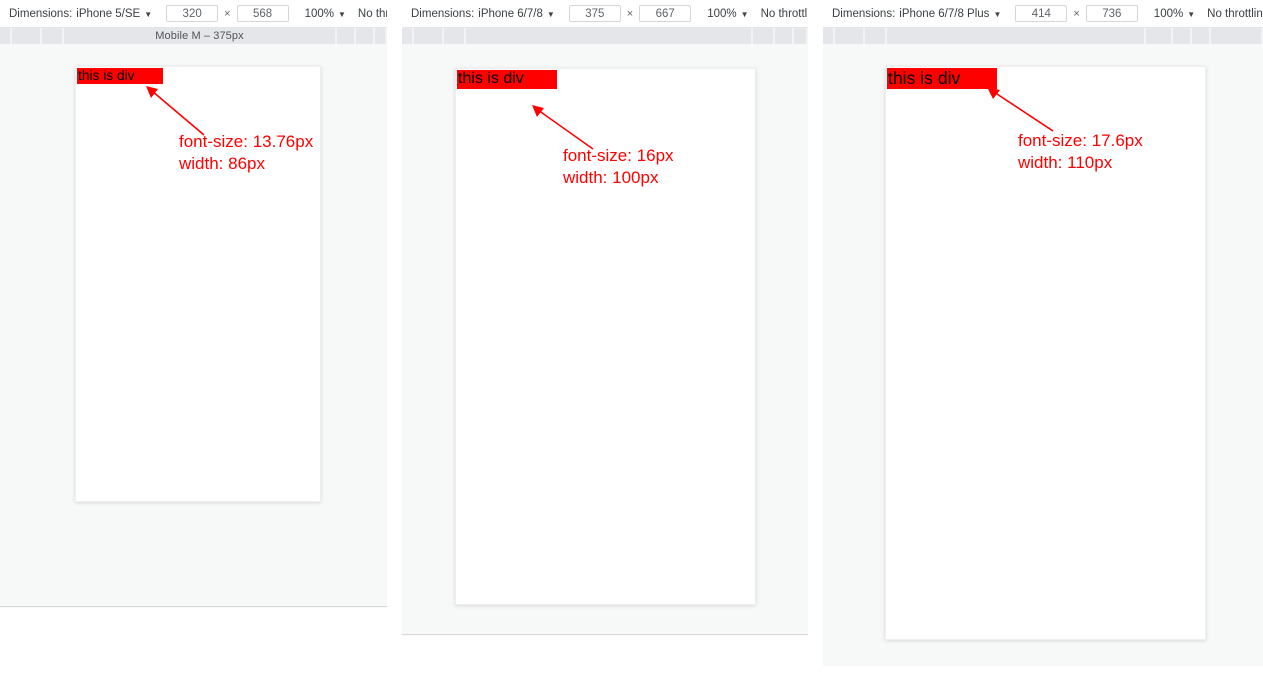 The height and width of the screenshot is (687, 1263). What do you see at coordinates (618, 155) in the screenshot?
I see `annotation-font-size: font-size: 16px` at bounding box center [618, 155].